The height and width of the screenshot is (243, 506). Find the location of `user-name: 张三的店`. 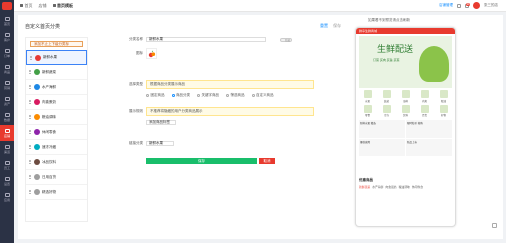

user-name: 张三的店 is located at coordinates (491, 5).